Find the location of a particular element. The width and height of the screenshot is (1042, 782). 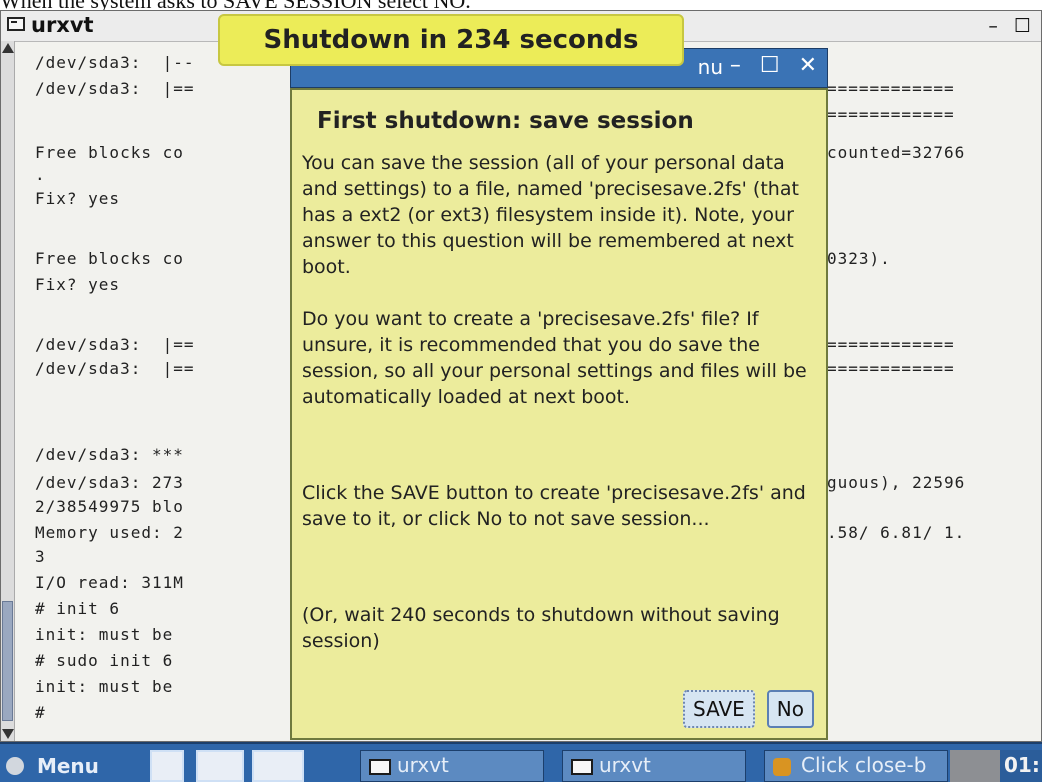

terminal-right-fragment: .58/ 6.81/ 1. is located at coordinates (896, 532).